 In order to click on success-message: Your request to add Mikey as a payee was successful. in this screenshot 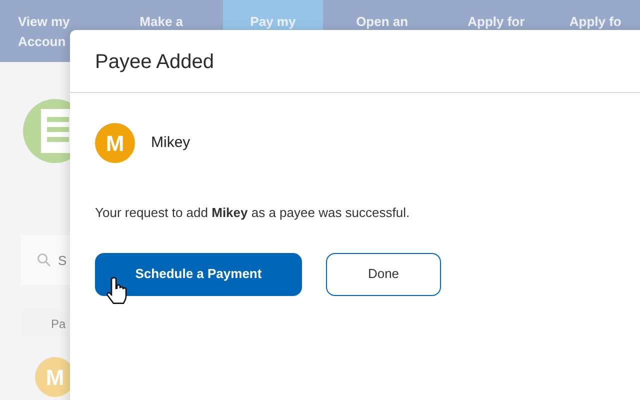, I will do `click(253, 213)`.